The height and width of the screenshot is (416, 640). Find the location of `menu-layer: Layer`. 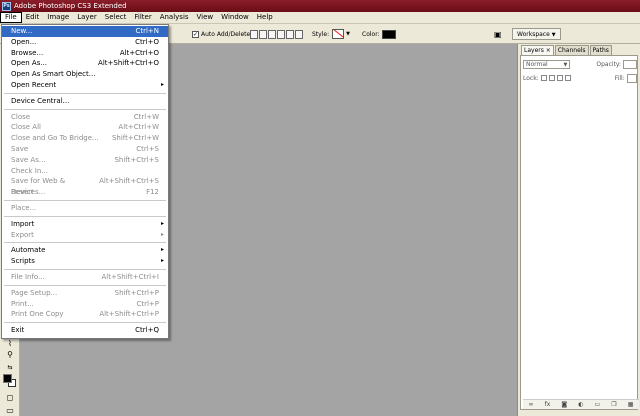

menu-layer: Layer is located at coordinates (87, 17).